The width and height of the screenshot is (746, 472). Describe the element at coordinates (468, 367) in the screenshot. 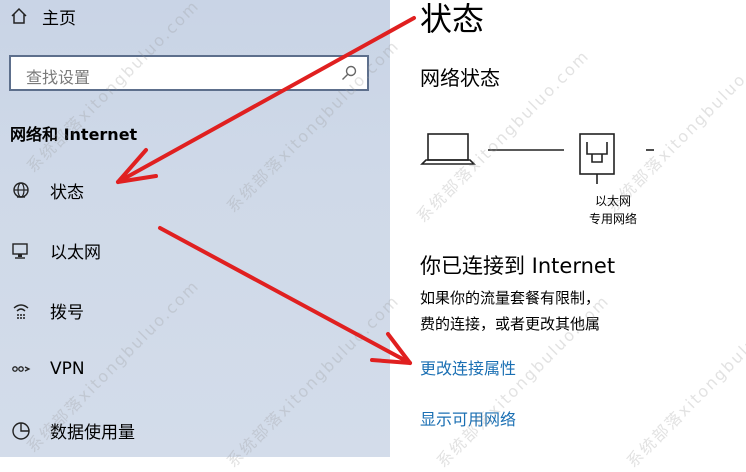

I see `change-connection-properties-link: 更改连接属性` at that location.